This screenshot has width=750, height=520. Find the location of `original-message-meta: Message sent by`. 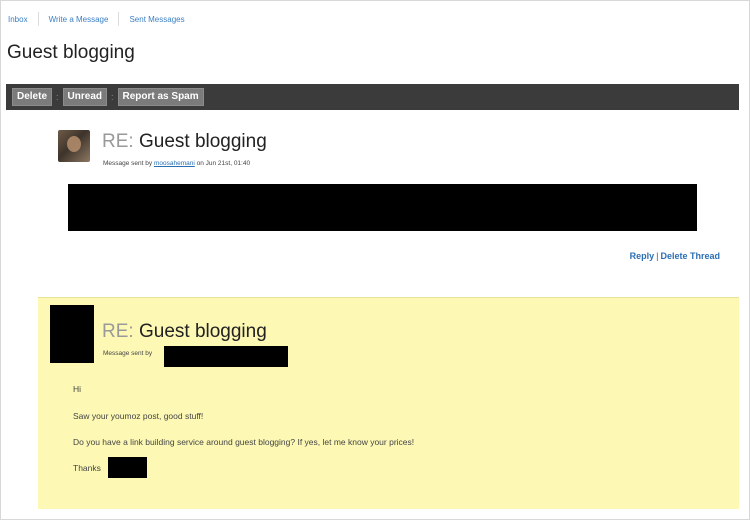

original-message-meta: Message sent by is located at coordinates (127, 353).